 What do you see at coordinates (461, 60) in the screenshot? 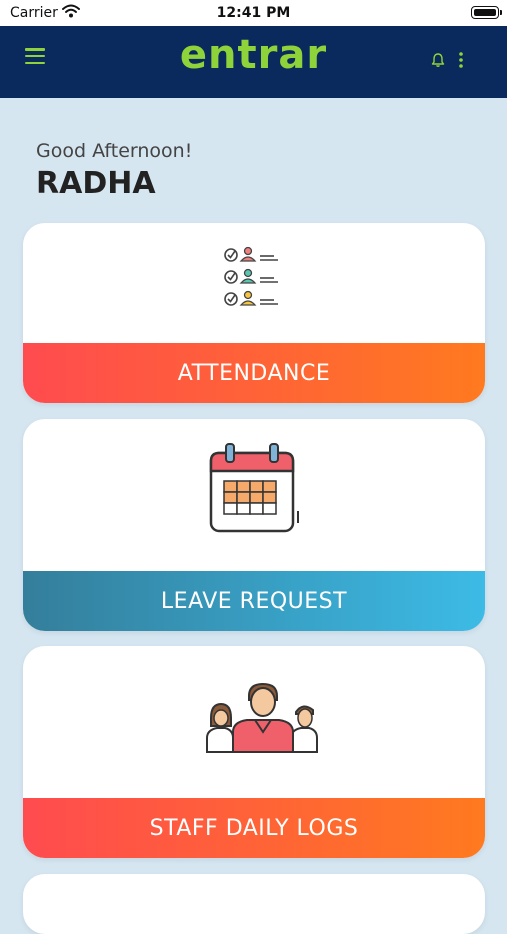
I see `more-vertical-icon` at bounding box center [461, 60].